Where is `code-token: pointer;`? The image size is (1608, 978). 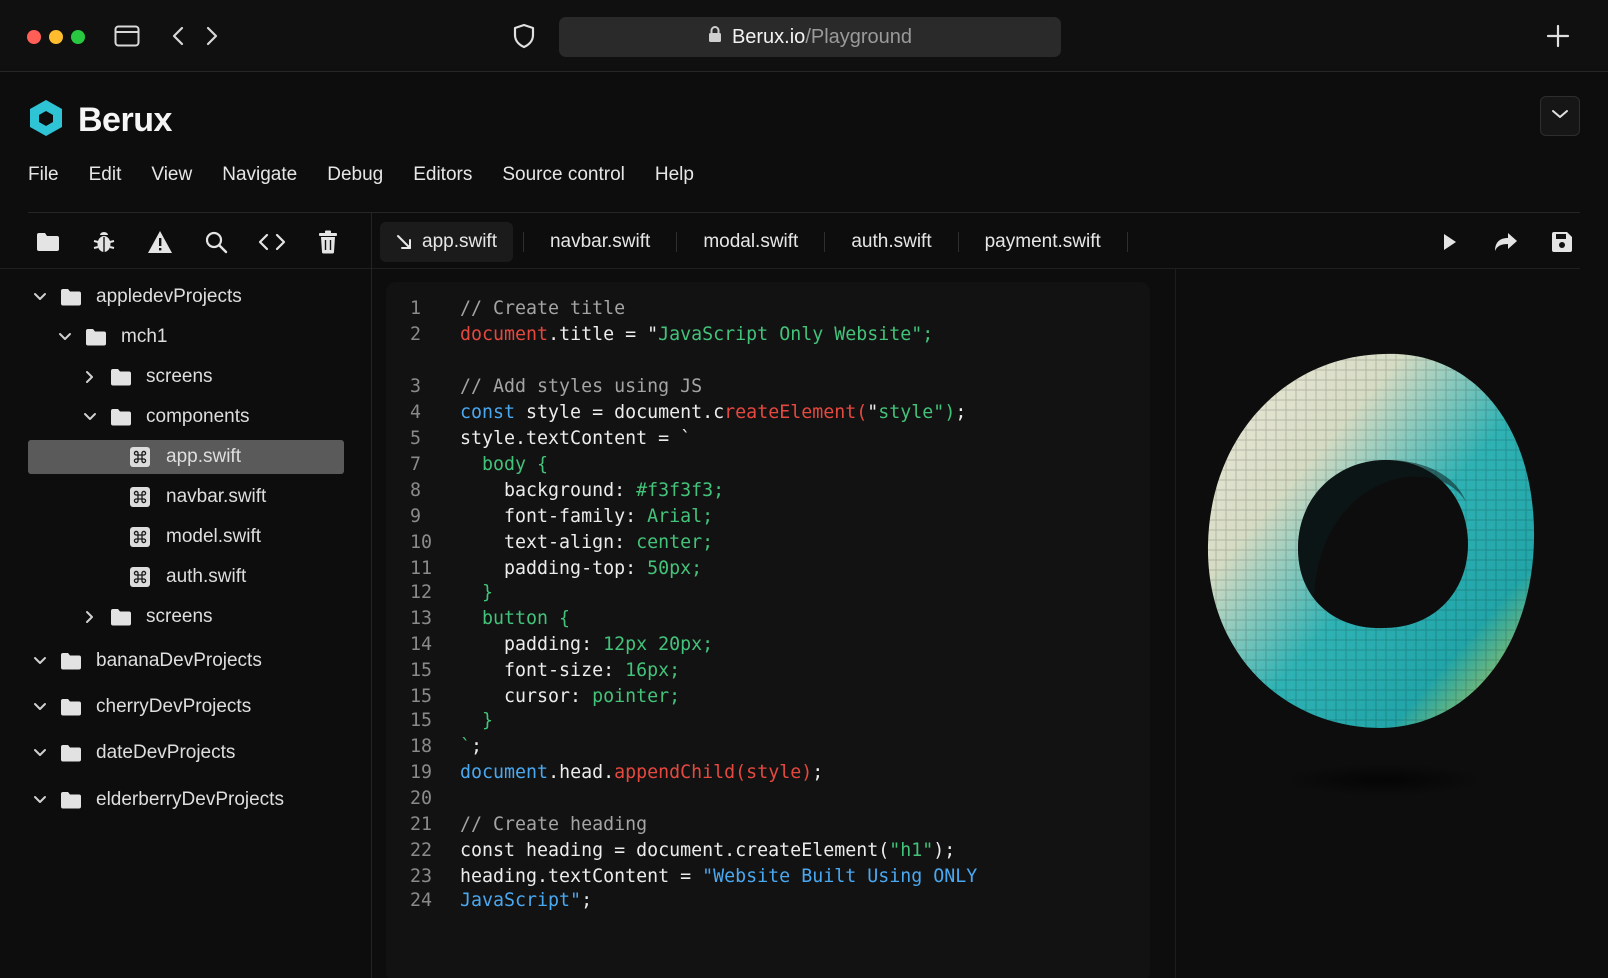 code-token: pointer; is located at coordinates (631, 696).